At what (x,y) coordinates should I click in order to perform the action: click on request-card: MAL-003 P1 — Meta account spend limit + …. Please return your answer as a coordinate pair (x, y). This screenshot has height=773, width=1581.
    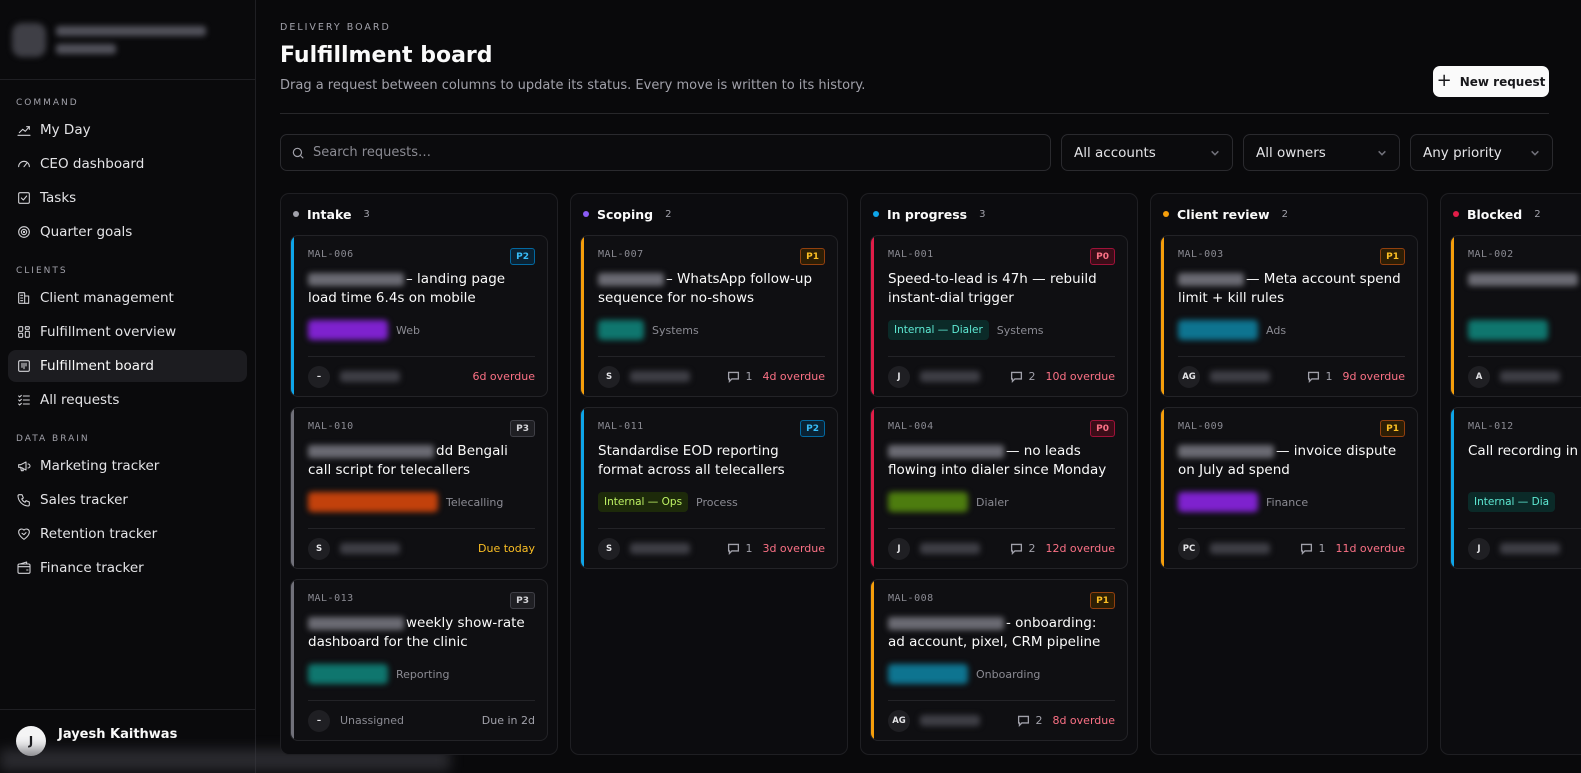
    Looking at the image, I should click on (1289, 316).